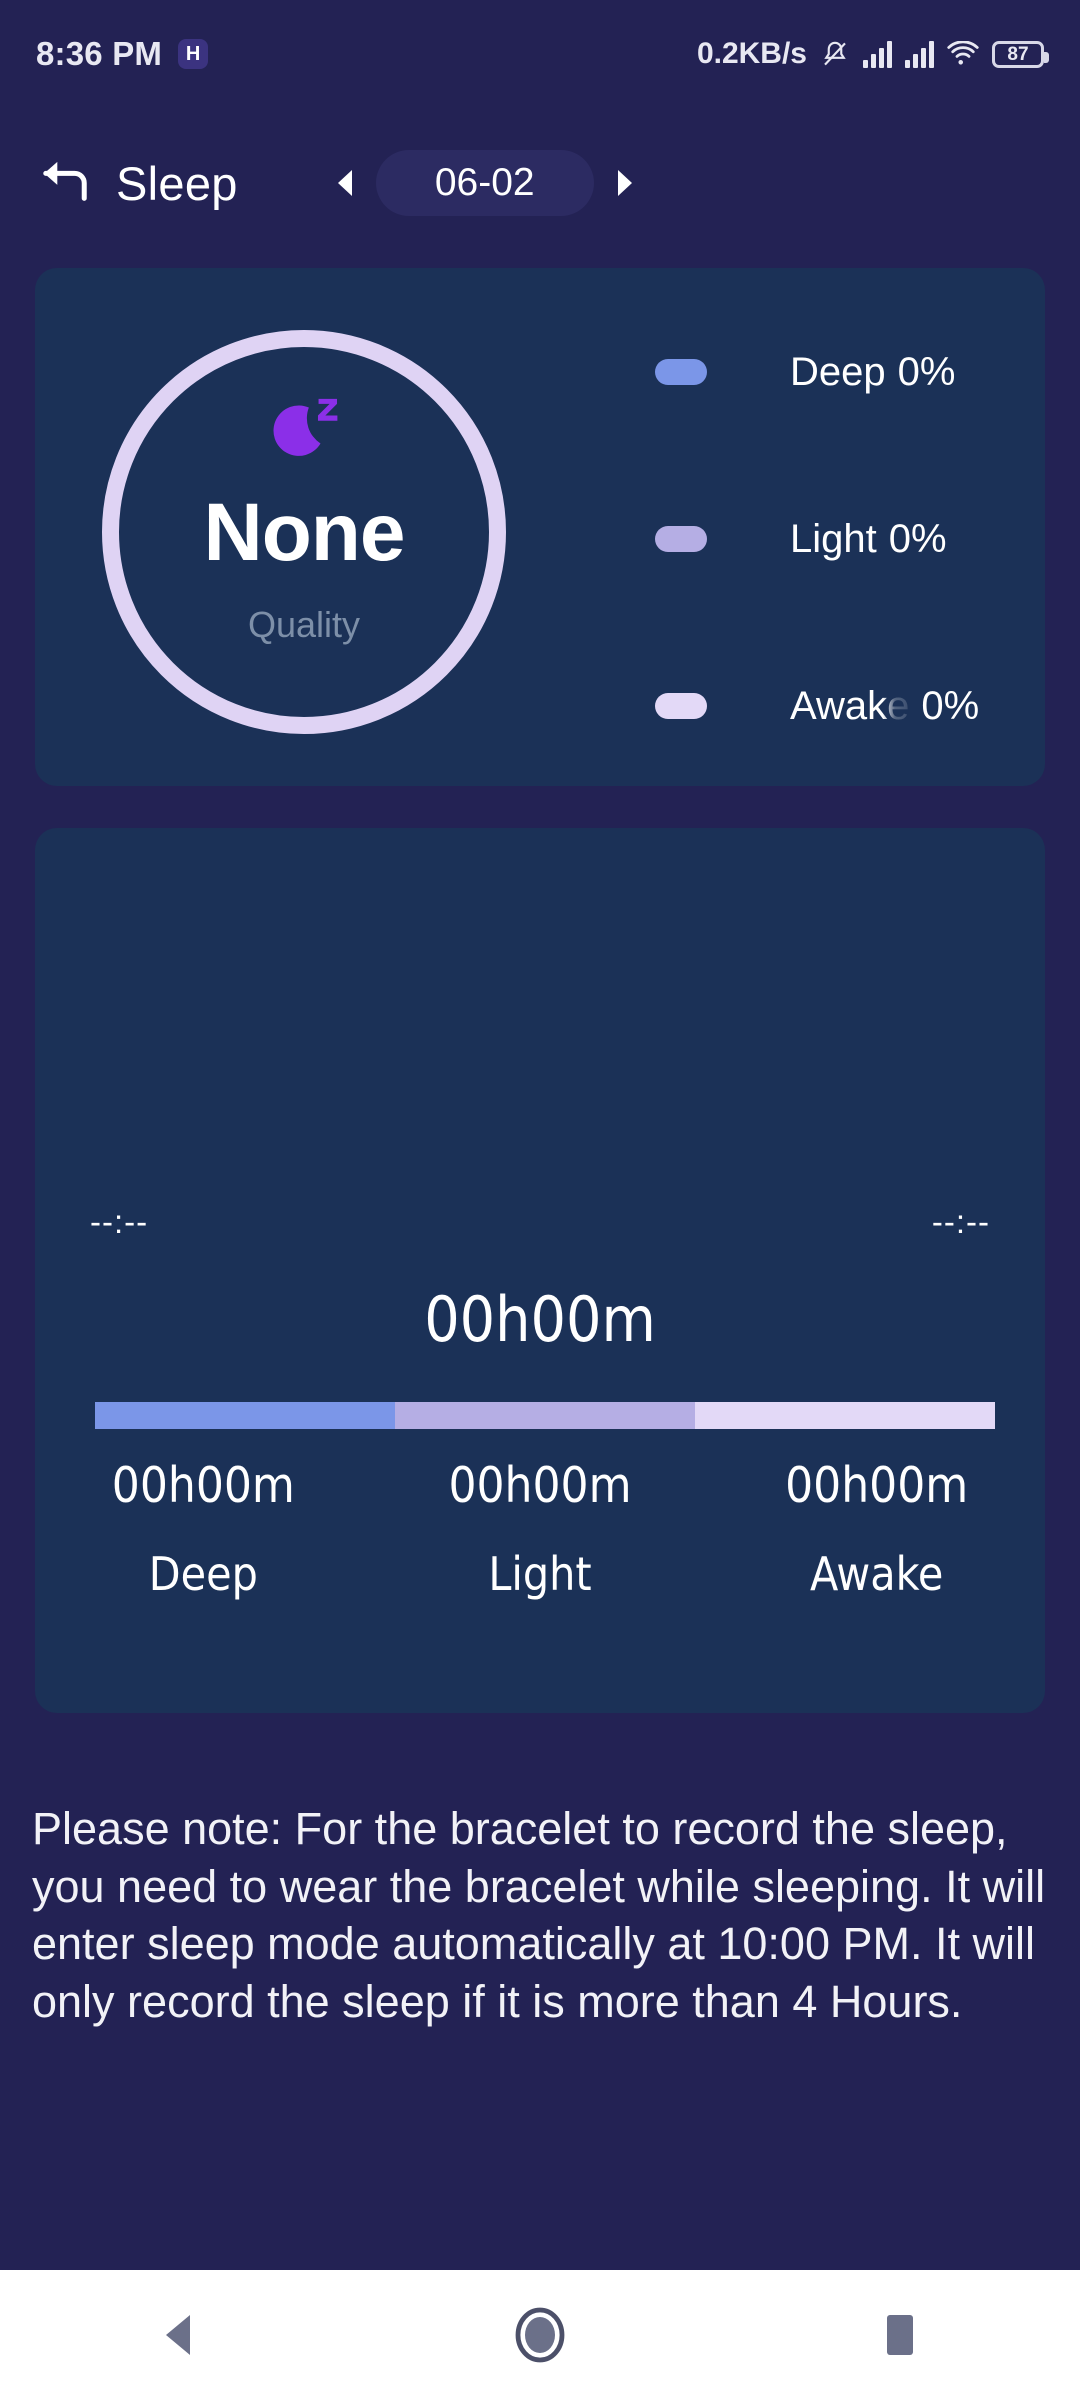  What do you see at coordinates (65, 183) in the screenshot?
I see `back-arrow-icon` at bounding box center [65, 183].